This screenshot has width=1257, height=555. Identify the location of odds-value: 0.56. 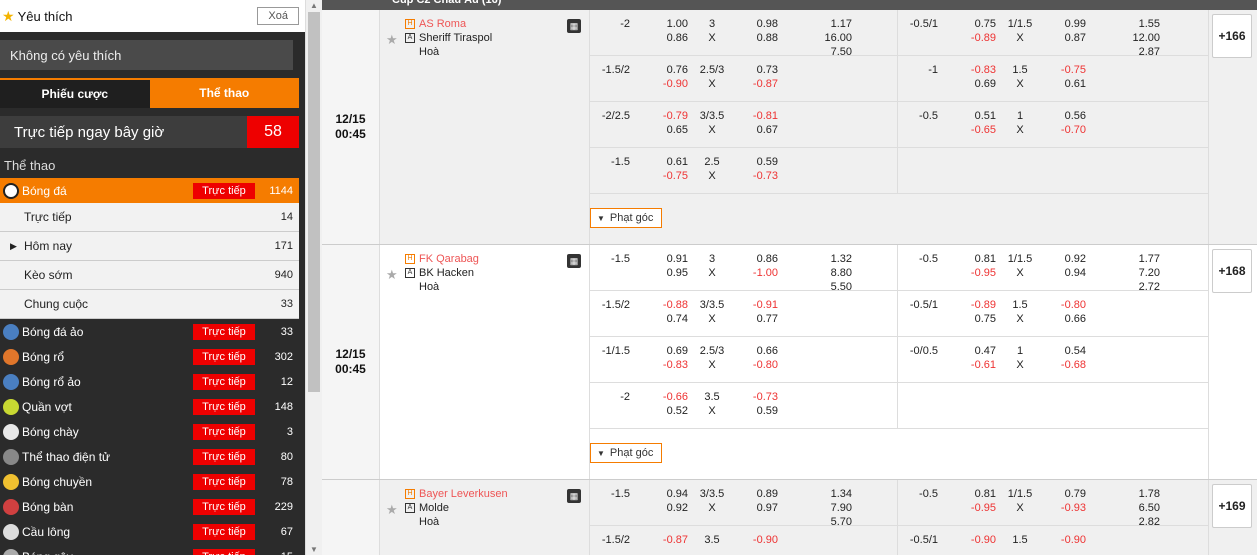
(1061, 116).